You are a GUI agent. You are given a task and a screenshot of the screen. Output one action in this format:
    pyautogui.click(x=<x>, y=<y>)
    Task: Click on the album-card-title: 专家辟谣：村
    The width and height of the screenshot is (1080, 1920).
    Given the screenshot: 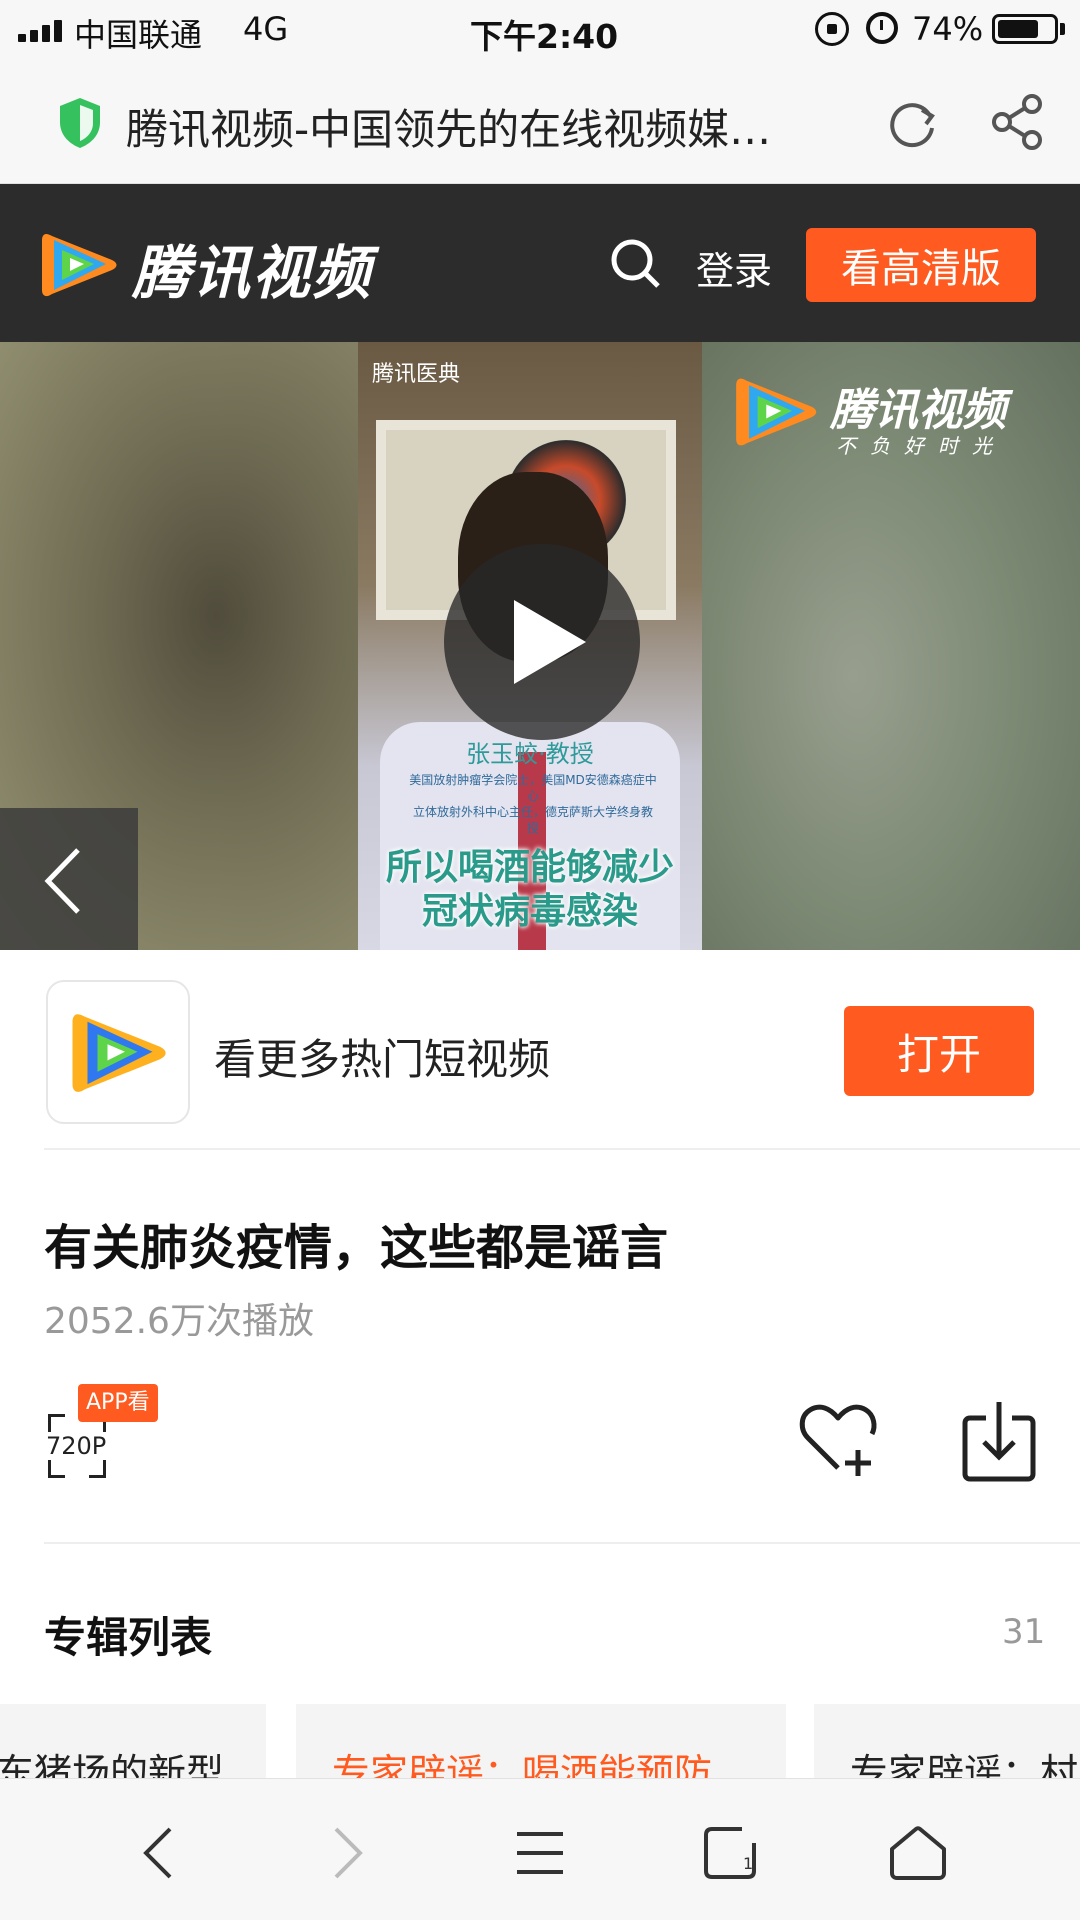 What is the action you would take?
    pyautogui.click(x=964, y=1765)
    